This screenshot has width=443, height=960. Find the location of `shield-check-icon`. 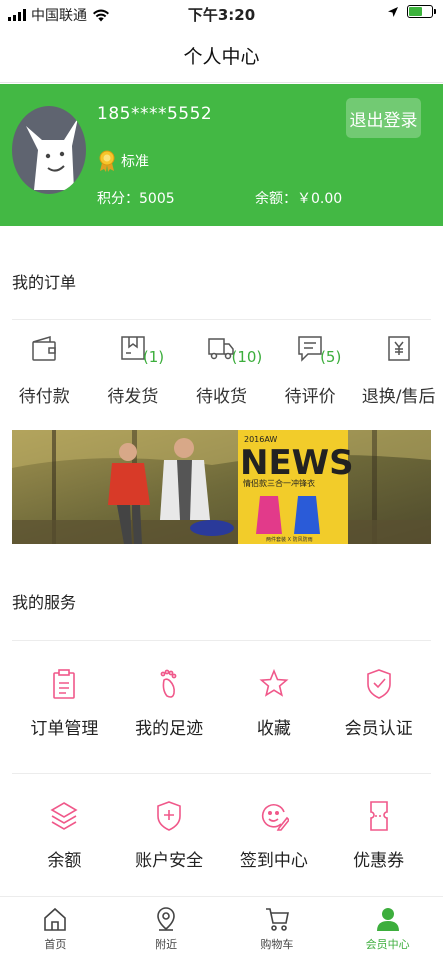

shield-check-icon is located at coordinates (378, 684).